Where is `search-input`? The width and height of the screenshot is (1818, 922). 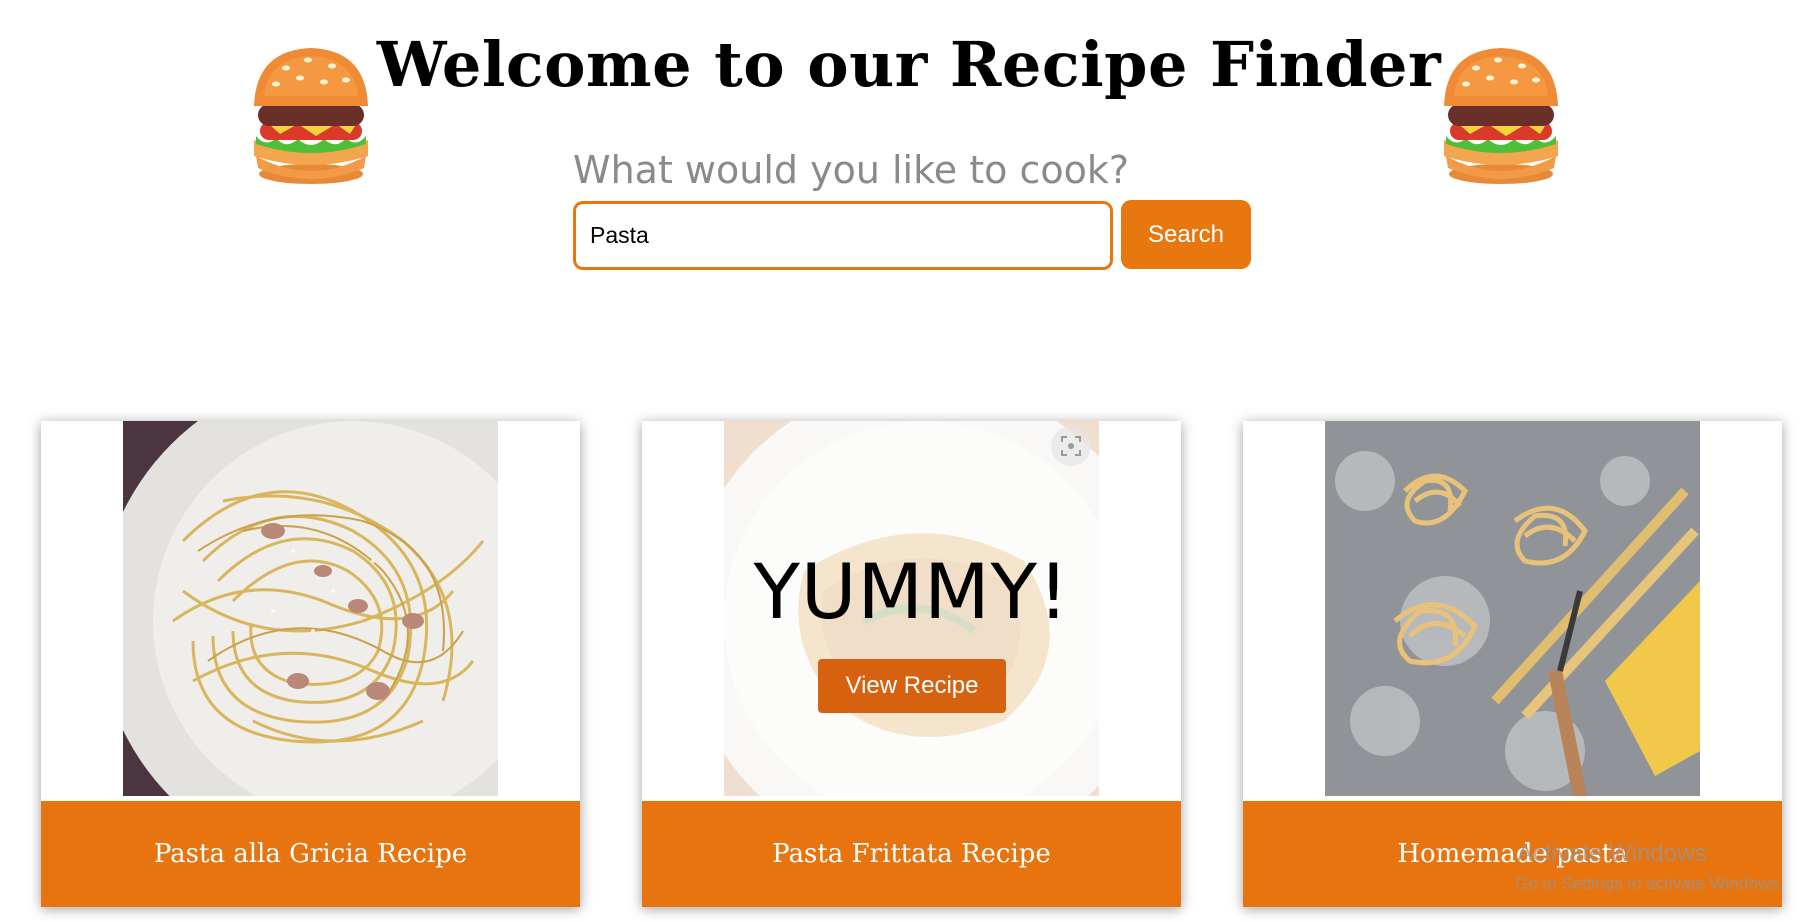
search-input is located at coordinates (843, 235).